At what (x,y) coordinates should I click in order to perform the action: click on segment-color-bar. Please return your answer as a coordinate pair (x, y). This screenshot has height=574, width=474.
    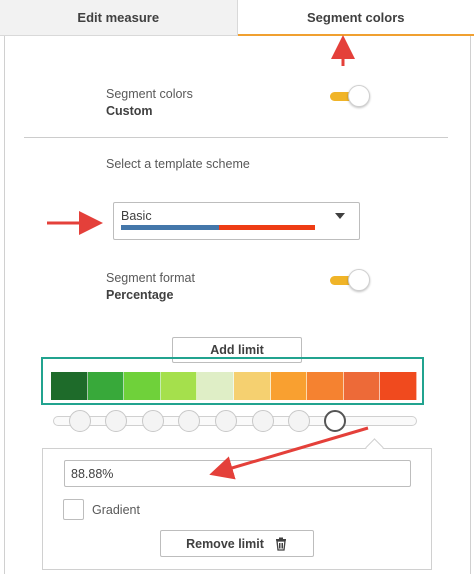
    Looking at the image, I should click on (234, 386).